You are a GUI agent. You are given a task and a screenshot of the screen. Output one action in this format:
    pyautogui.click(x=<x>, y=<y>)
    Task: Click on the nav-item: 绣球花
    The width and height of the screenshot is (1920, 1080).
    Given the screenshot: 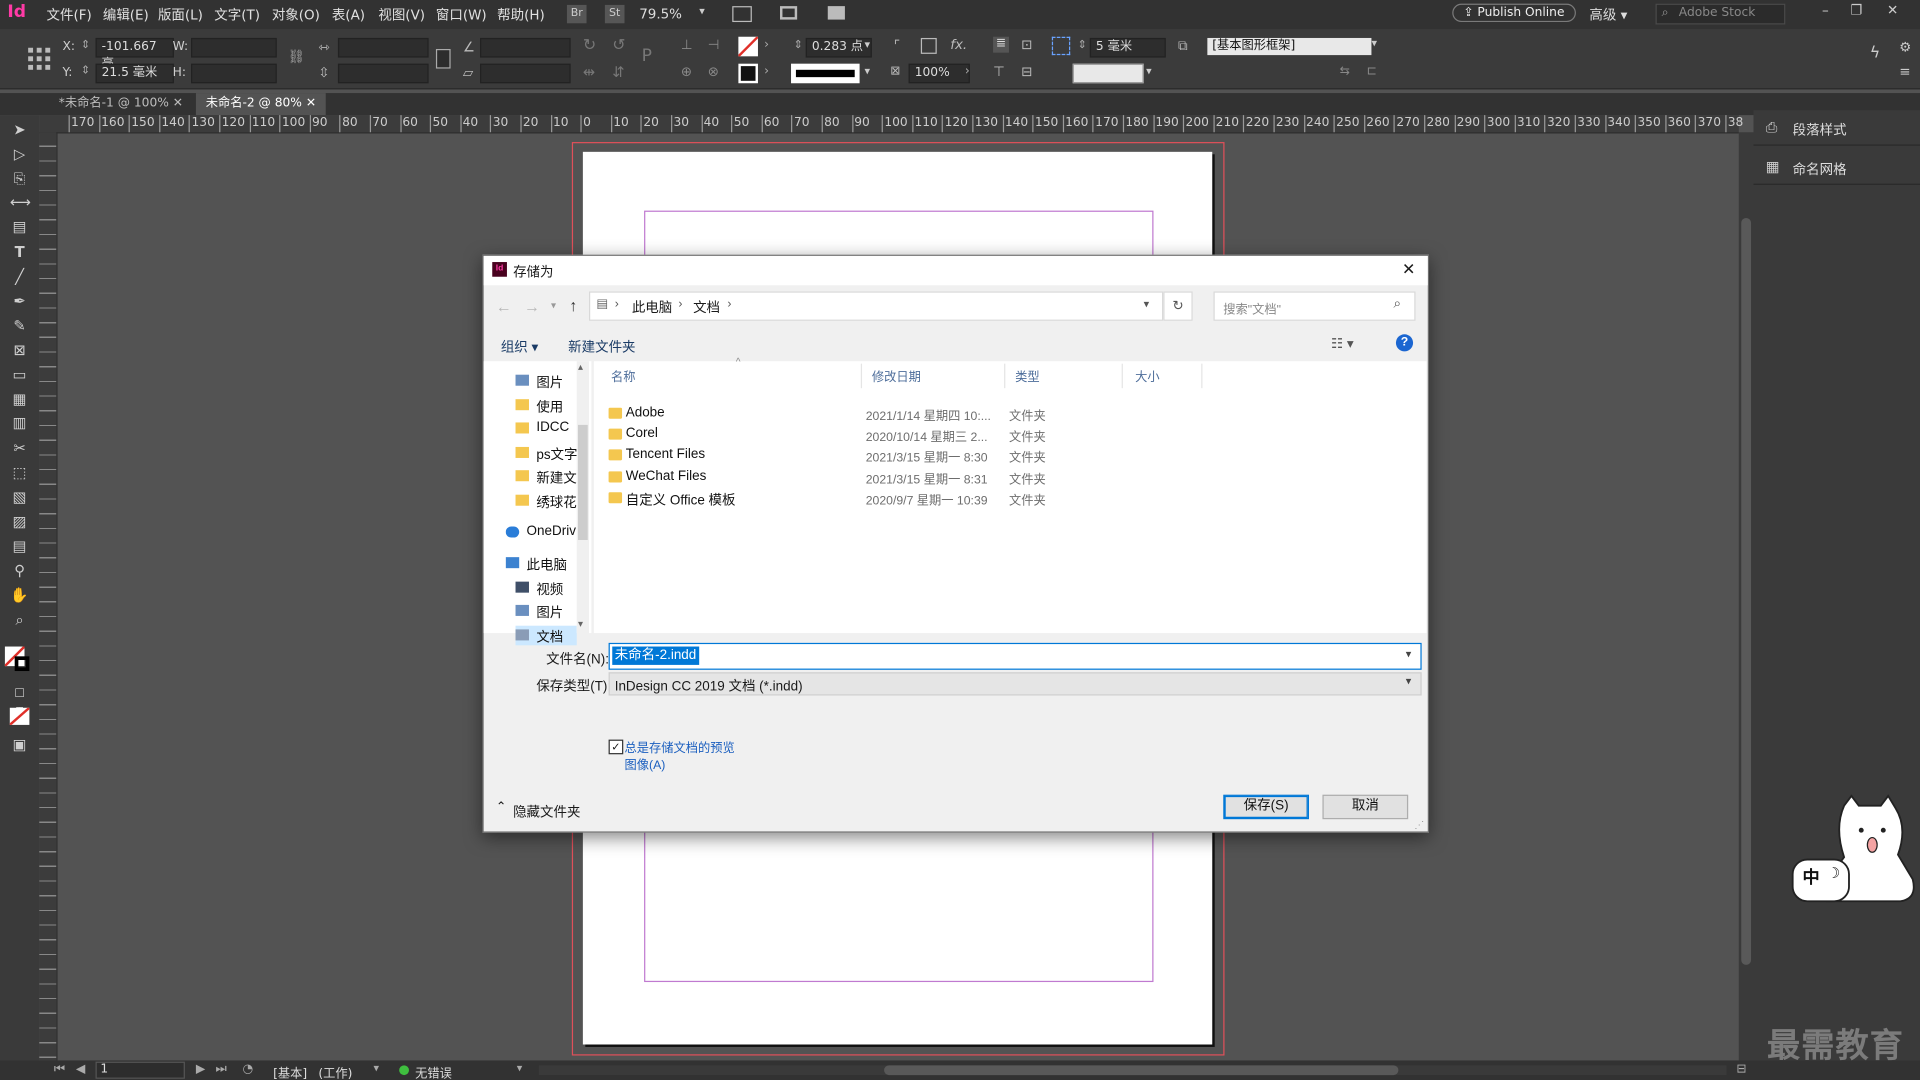 What is the action you would take?
    pyautogui.click(x=546, y=501)
    